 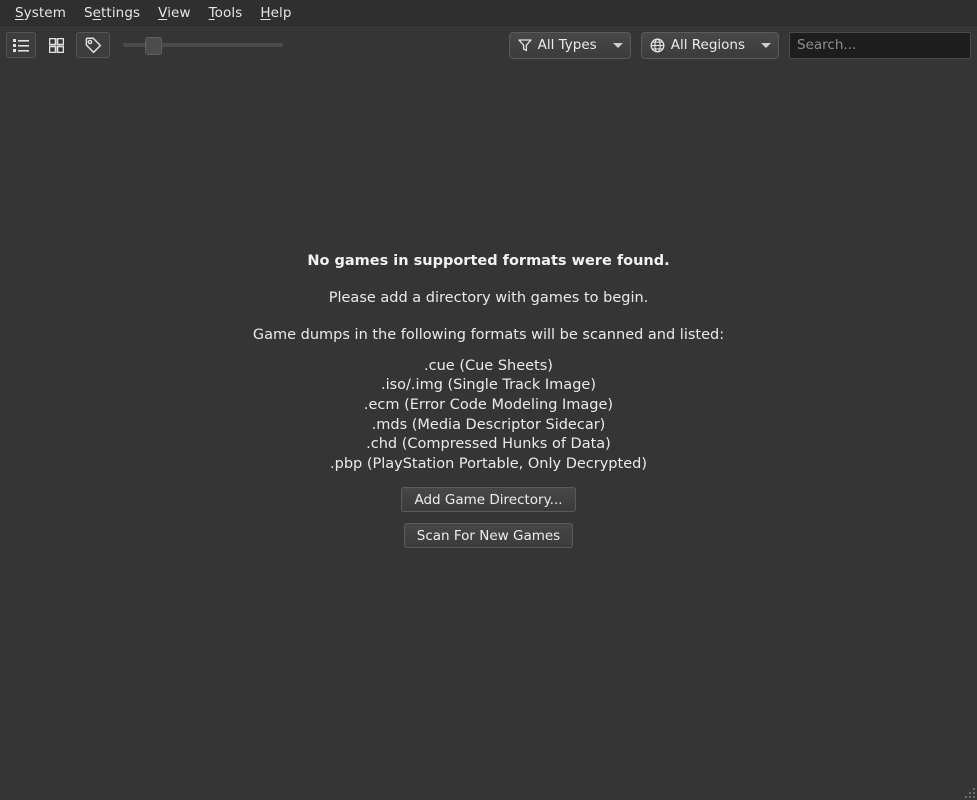 What do you see at coordinates (488, 444) in the screenshot?
I see `format-item: .chd (Compressed Hunks of Data)` at bounding box center [488, 444].